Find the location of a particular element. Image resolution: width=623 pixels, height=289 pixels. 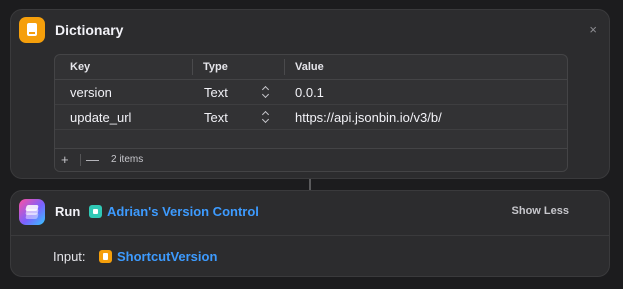

row-key: update_url is located at coordinates (100, 117).